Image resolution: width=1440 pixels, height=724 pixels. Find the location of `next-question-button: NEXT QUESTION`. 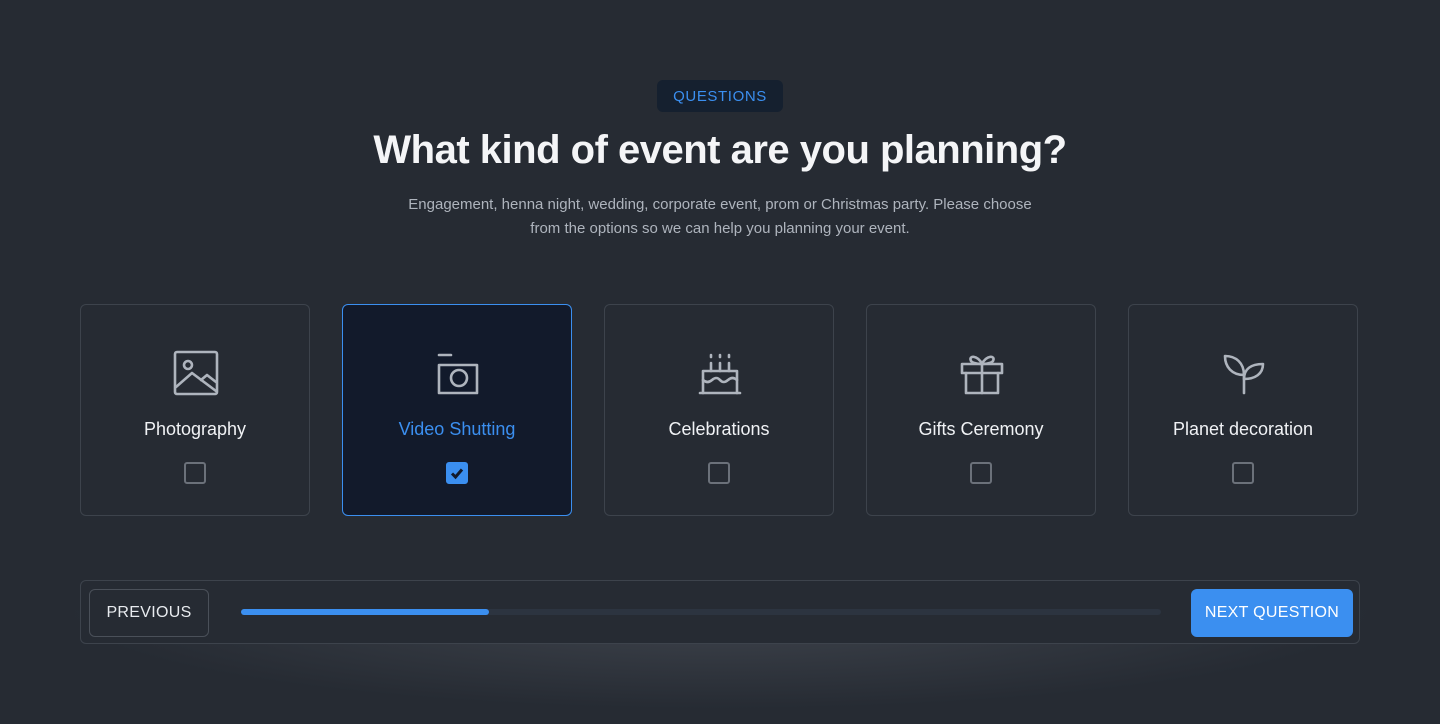

next-question-button: NEXT QUESTION is located at coordinates (1272, 613).